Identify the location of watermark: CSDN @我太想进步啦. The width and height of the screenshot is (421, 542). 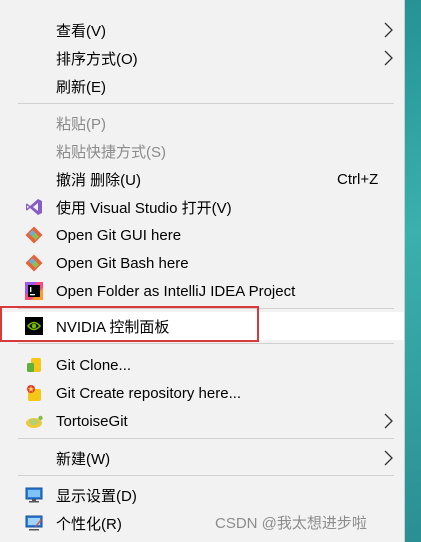
(291, 523).